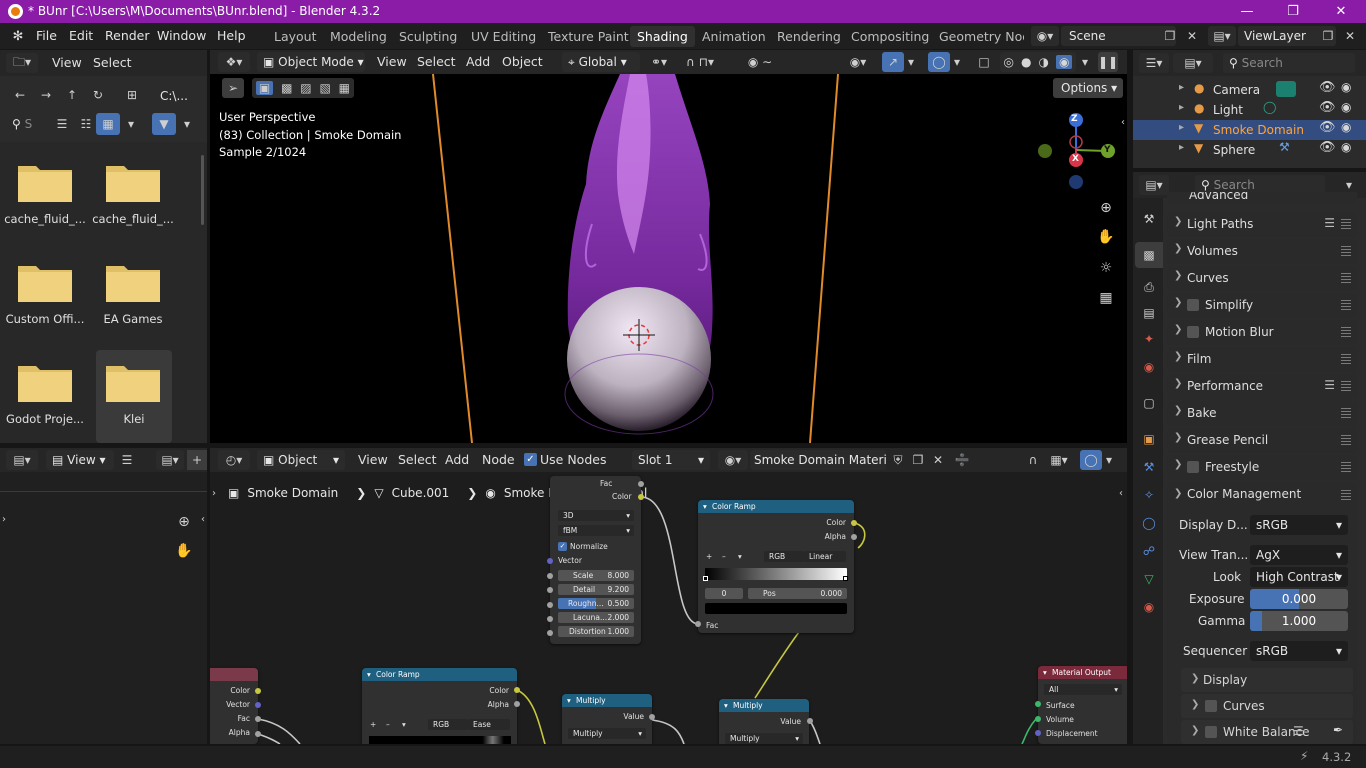 The width and height of the screenshot is (1366, 768). What do you see at coordinates (1262, 413) in the screenshot?
I see `section-bake: ❯ Bake` at bounding box center [1262, 413].